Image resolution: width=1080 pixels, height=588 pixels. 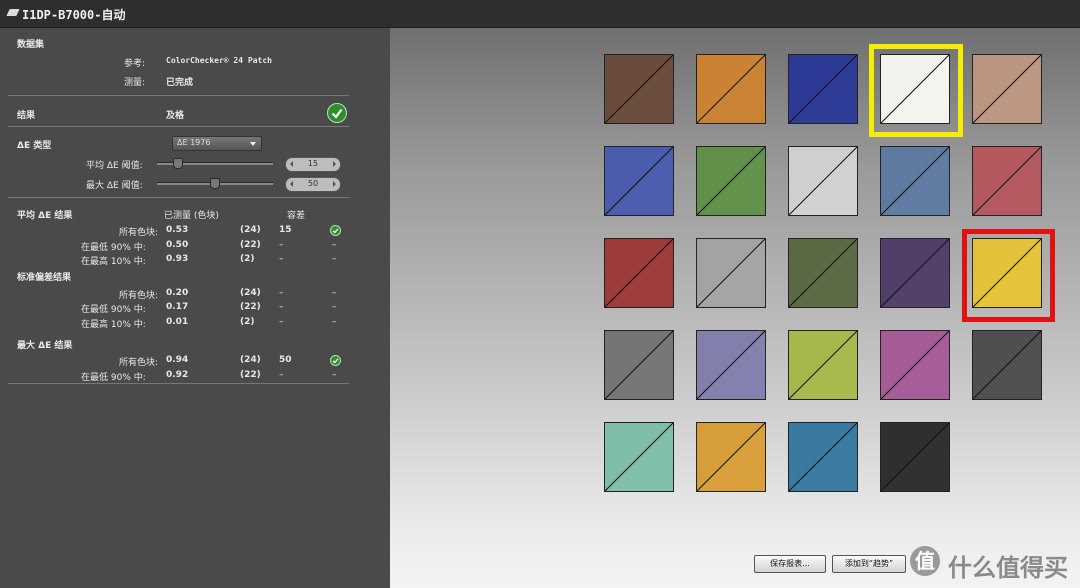 What do you see at coordinates (175, 116) in the screenshot?
I see `result-value: 及格` at bounding box center [175, 116].